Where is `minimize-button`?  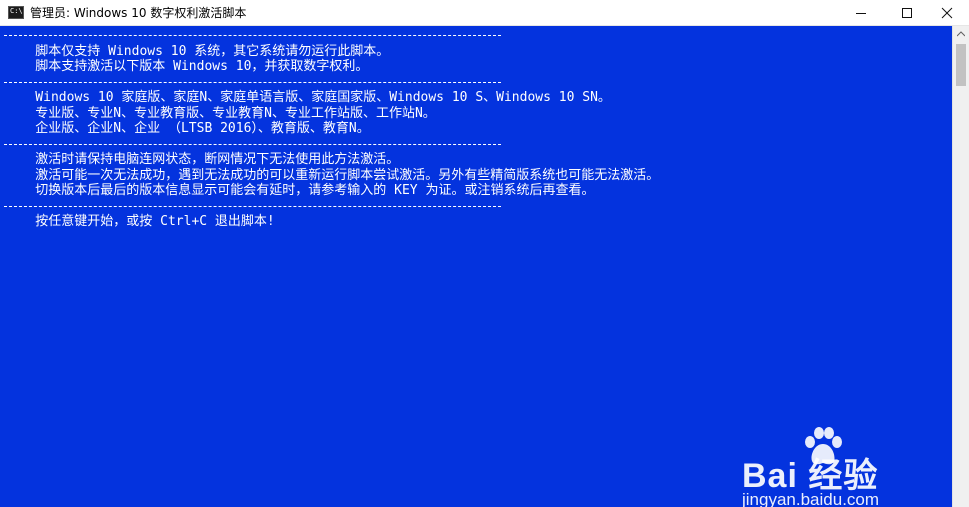 minimize-button is located at coordinates (861, 13).